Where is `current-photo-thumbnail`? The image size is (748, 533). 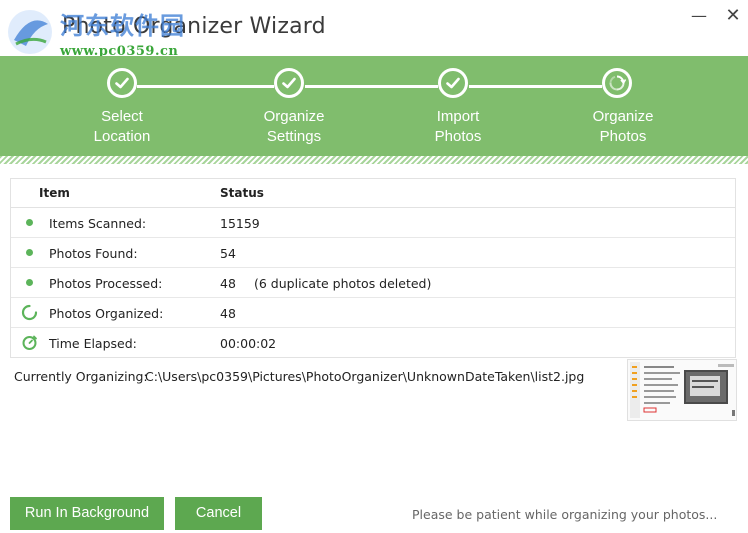
current-photo-thumbnail is located at coordinates (682, 390).